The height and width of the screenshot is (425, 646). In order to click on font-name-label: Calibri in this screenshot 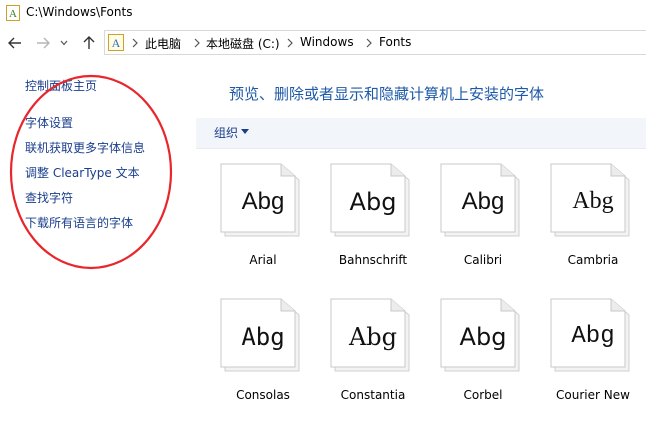, I will do `click(483, 260)`.